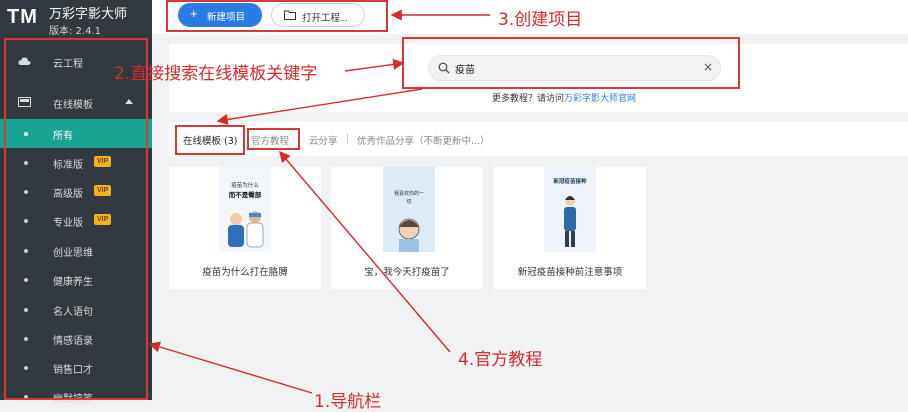  What do you see at coordinates (323, 140) in the screenshot?
I see `tab-cloud-share: 云分享` at bounding box center [323, 140].